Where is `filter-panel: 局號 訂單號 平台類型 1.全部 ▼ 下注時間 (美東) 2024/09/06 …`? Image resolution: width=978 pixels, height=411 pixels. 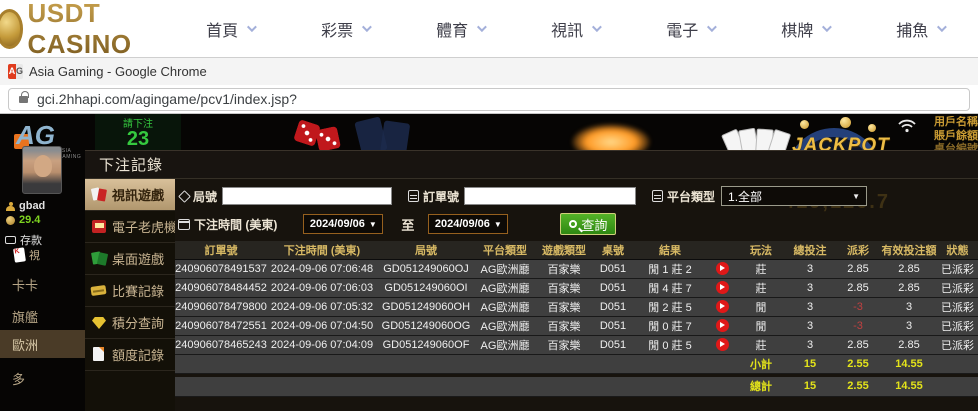 filter-panel: 局號 訂單號 平台類型 1.全部 ▼ 下注時間 (美東) 2024/09/06 … is located at coordinates (576, 210).